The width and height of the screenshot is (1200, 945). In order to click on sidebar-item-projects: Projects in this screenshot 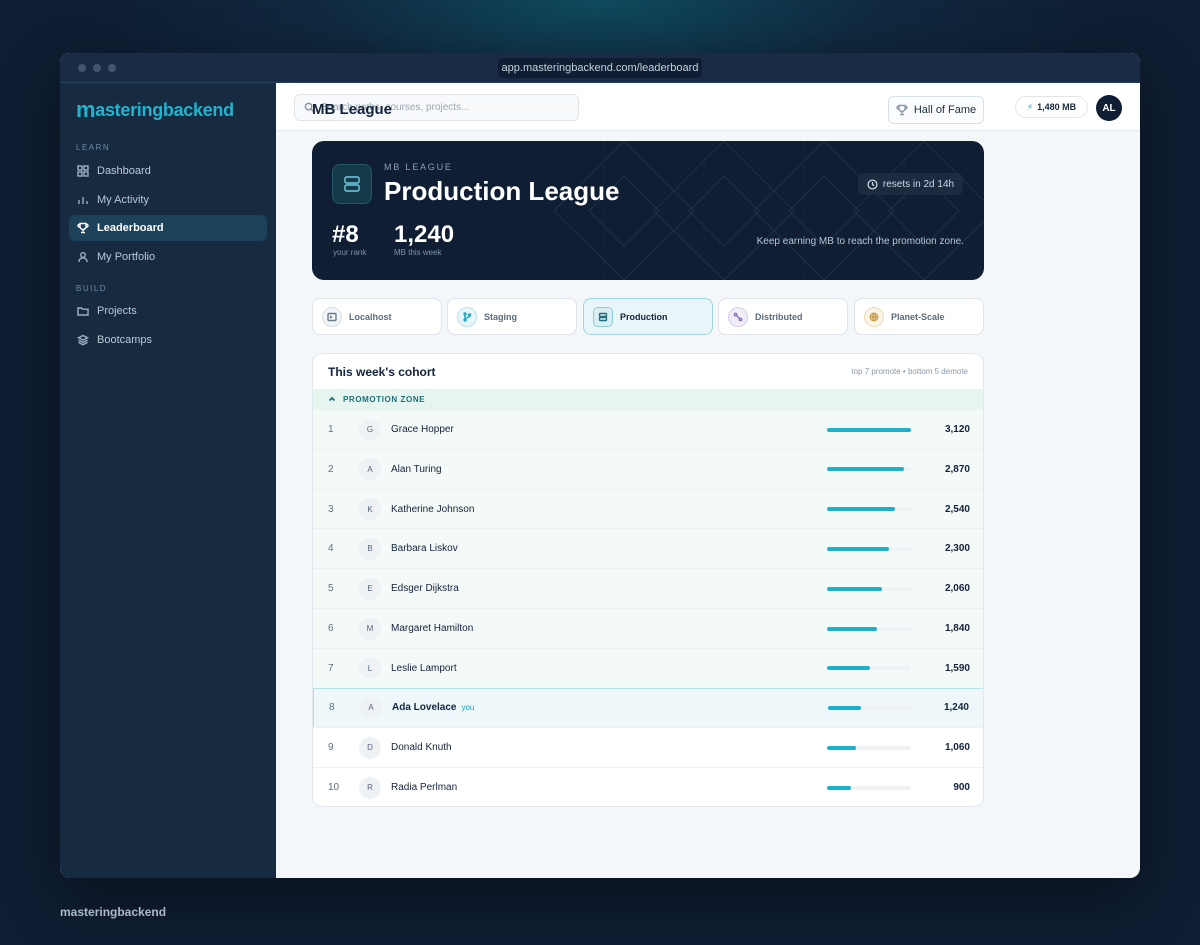, I will do `click(168, 311)`.